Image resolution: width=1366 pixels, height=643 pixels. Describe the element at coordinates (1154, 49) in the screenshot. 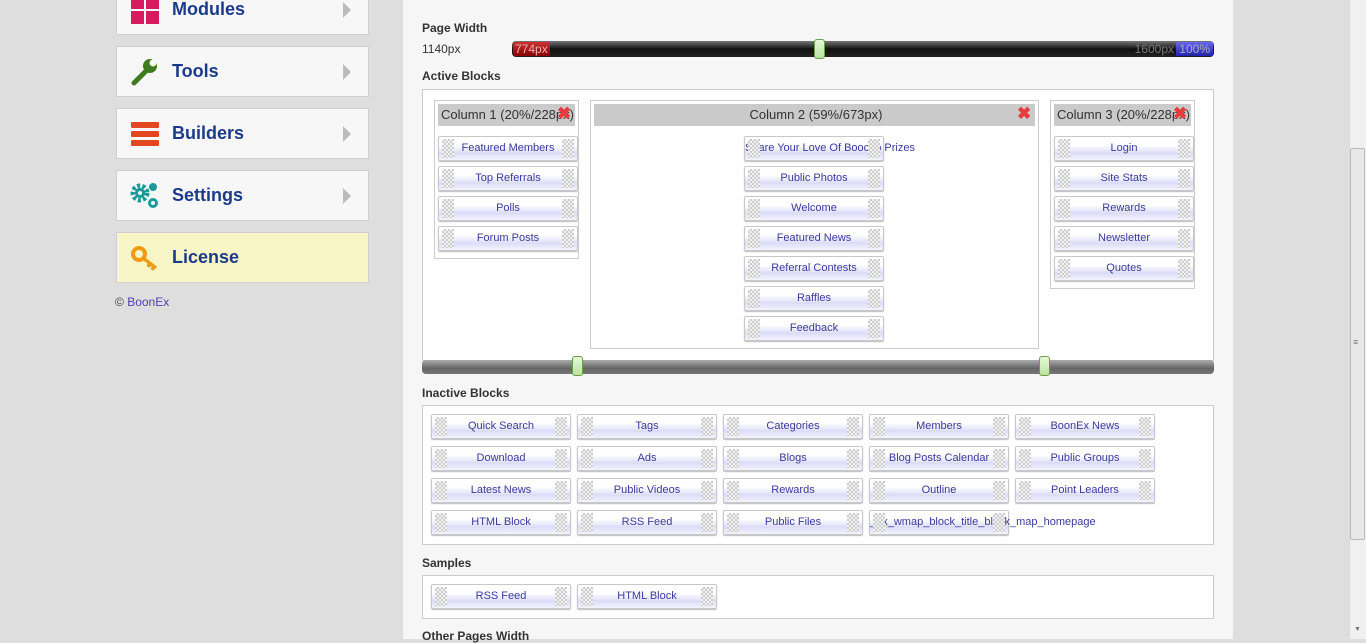

I see `slider-max-label: 1600px` at that location.